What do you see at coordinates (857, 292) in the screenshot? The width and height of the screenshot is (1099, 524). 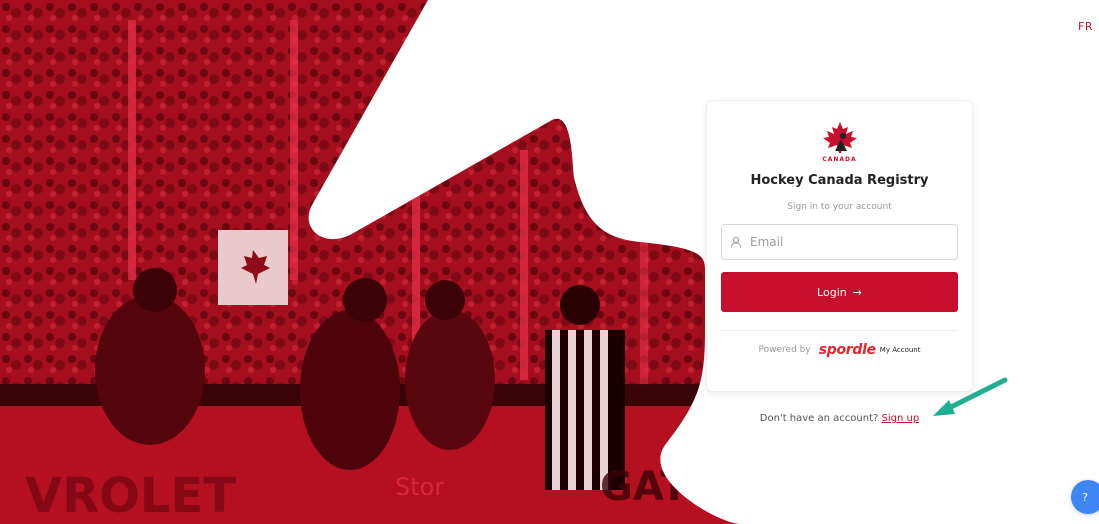 I see `arrow-right-icon: →` at bounding box center [857, 292].